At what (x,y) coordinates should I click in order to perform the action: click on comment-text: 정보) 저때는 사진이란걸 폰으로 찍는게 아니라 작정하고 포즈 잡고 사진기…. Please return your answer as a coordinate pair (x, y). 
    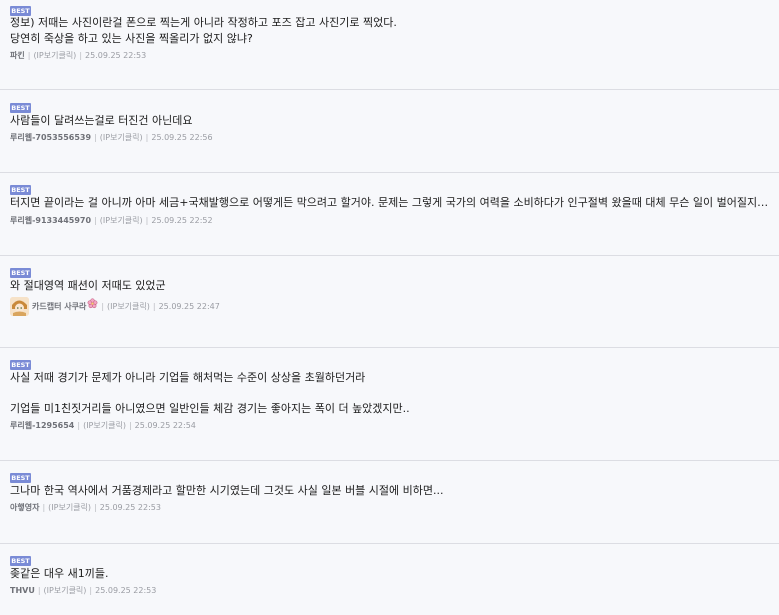
    Looking at the image, I should click on (203, 22).